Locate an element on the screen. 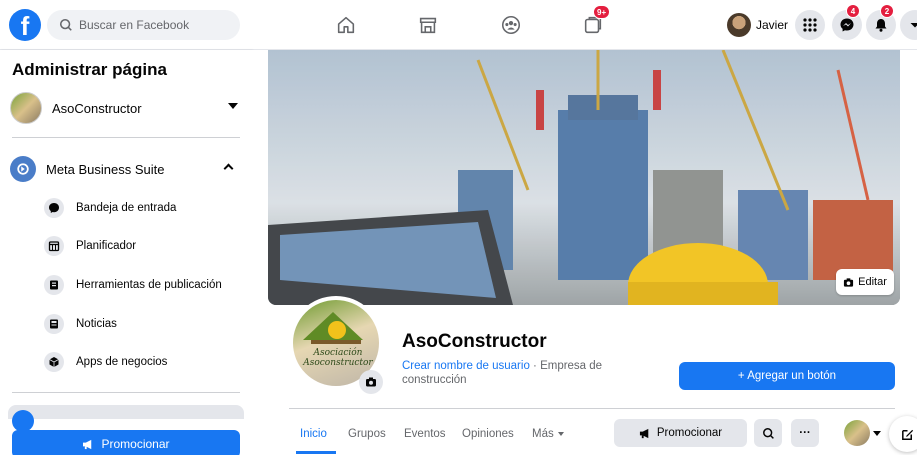 Image resolution: width=917 pixels, height=455 pixels. page-title: AsoConstructor is located at coordinates (474, 341).